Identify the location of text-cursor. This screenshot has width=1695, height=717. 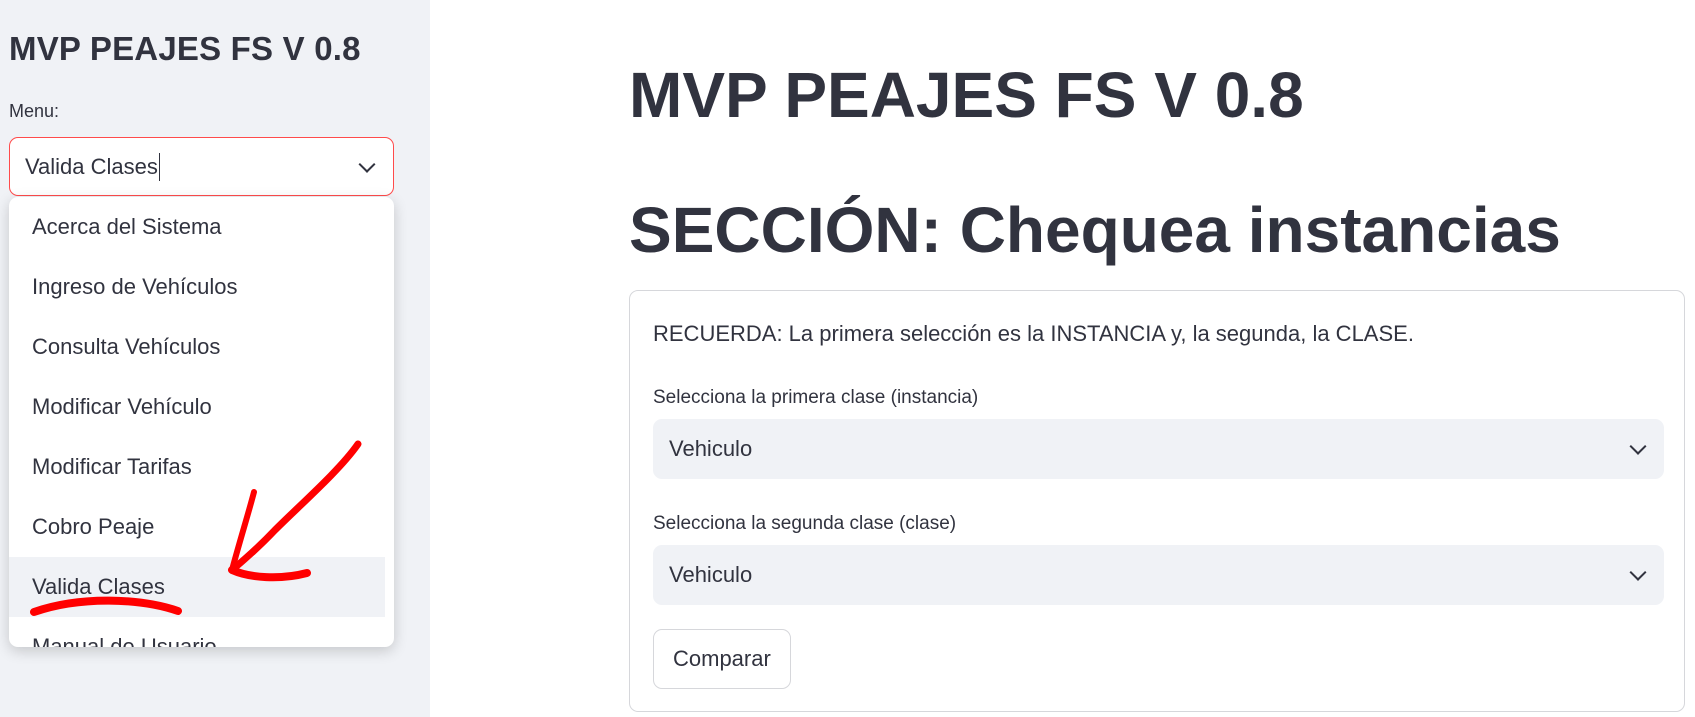
(159, 166).